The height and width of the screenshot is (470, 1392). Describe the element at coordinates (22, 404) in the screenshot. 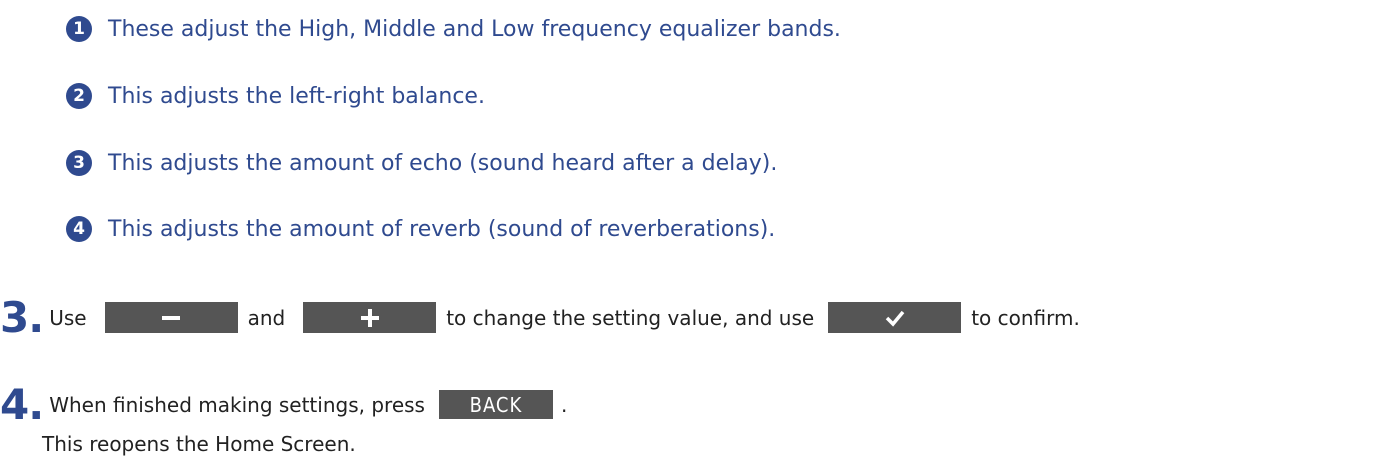

I see `step-number: 4.` at that location.